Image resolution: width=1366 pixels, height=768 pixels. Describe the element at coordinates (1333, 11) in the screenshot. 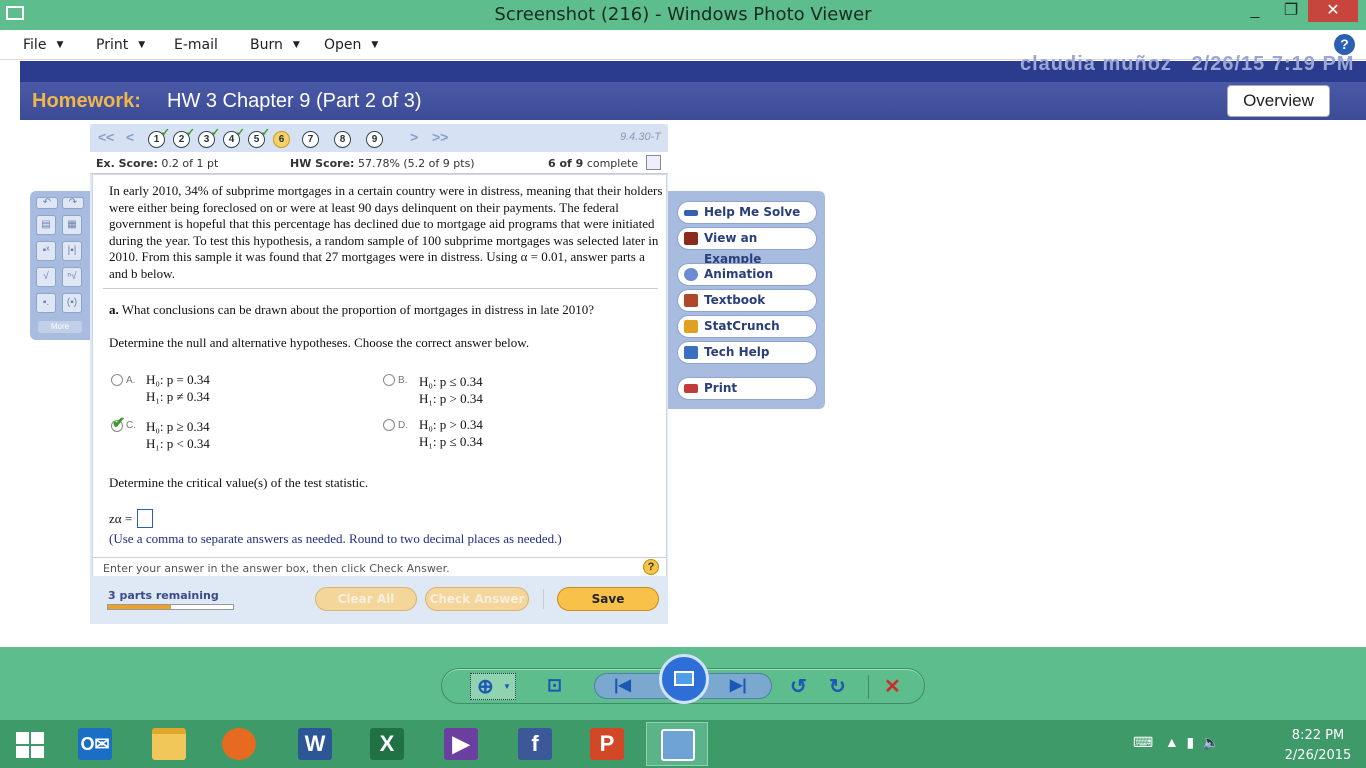

I see `close-window-button: ✕` at that location.